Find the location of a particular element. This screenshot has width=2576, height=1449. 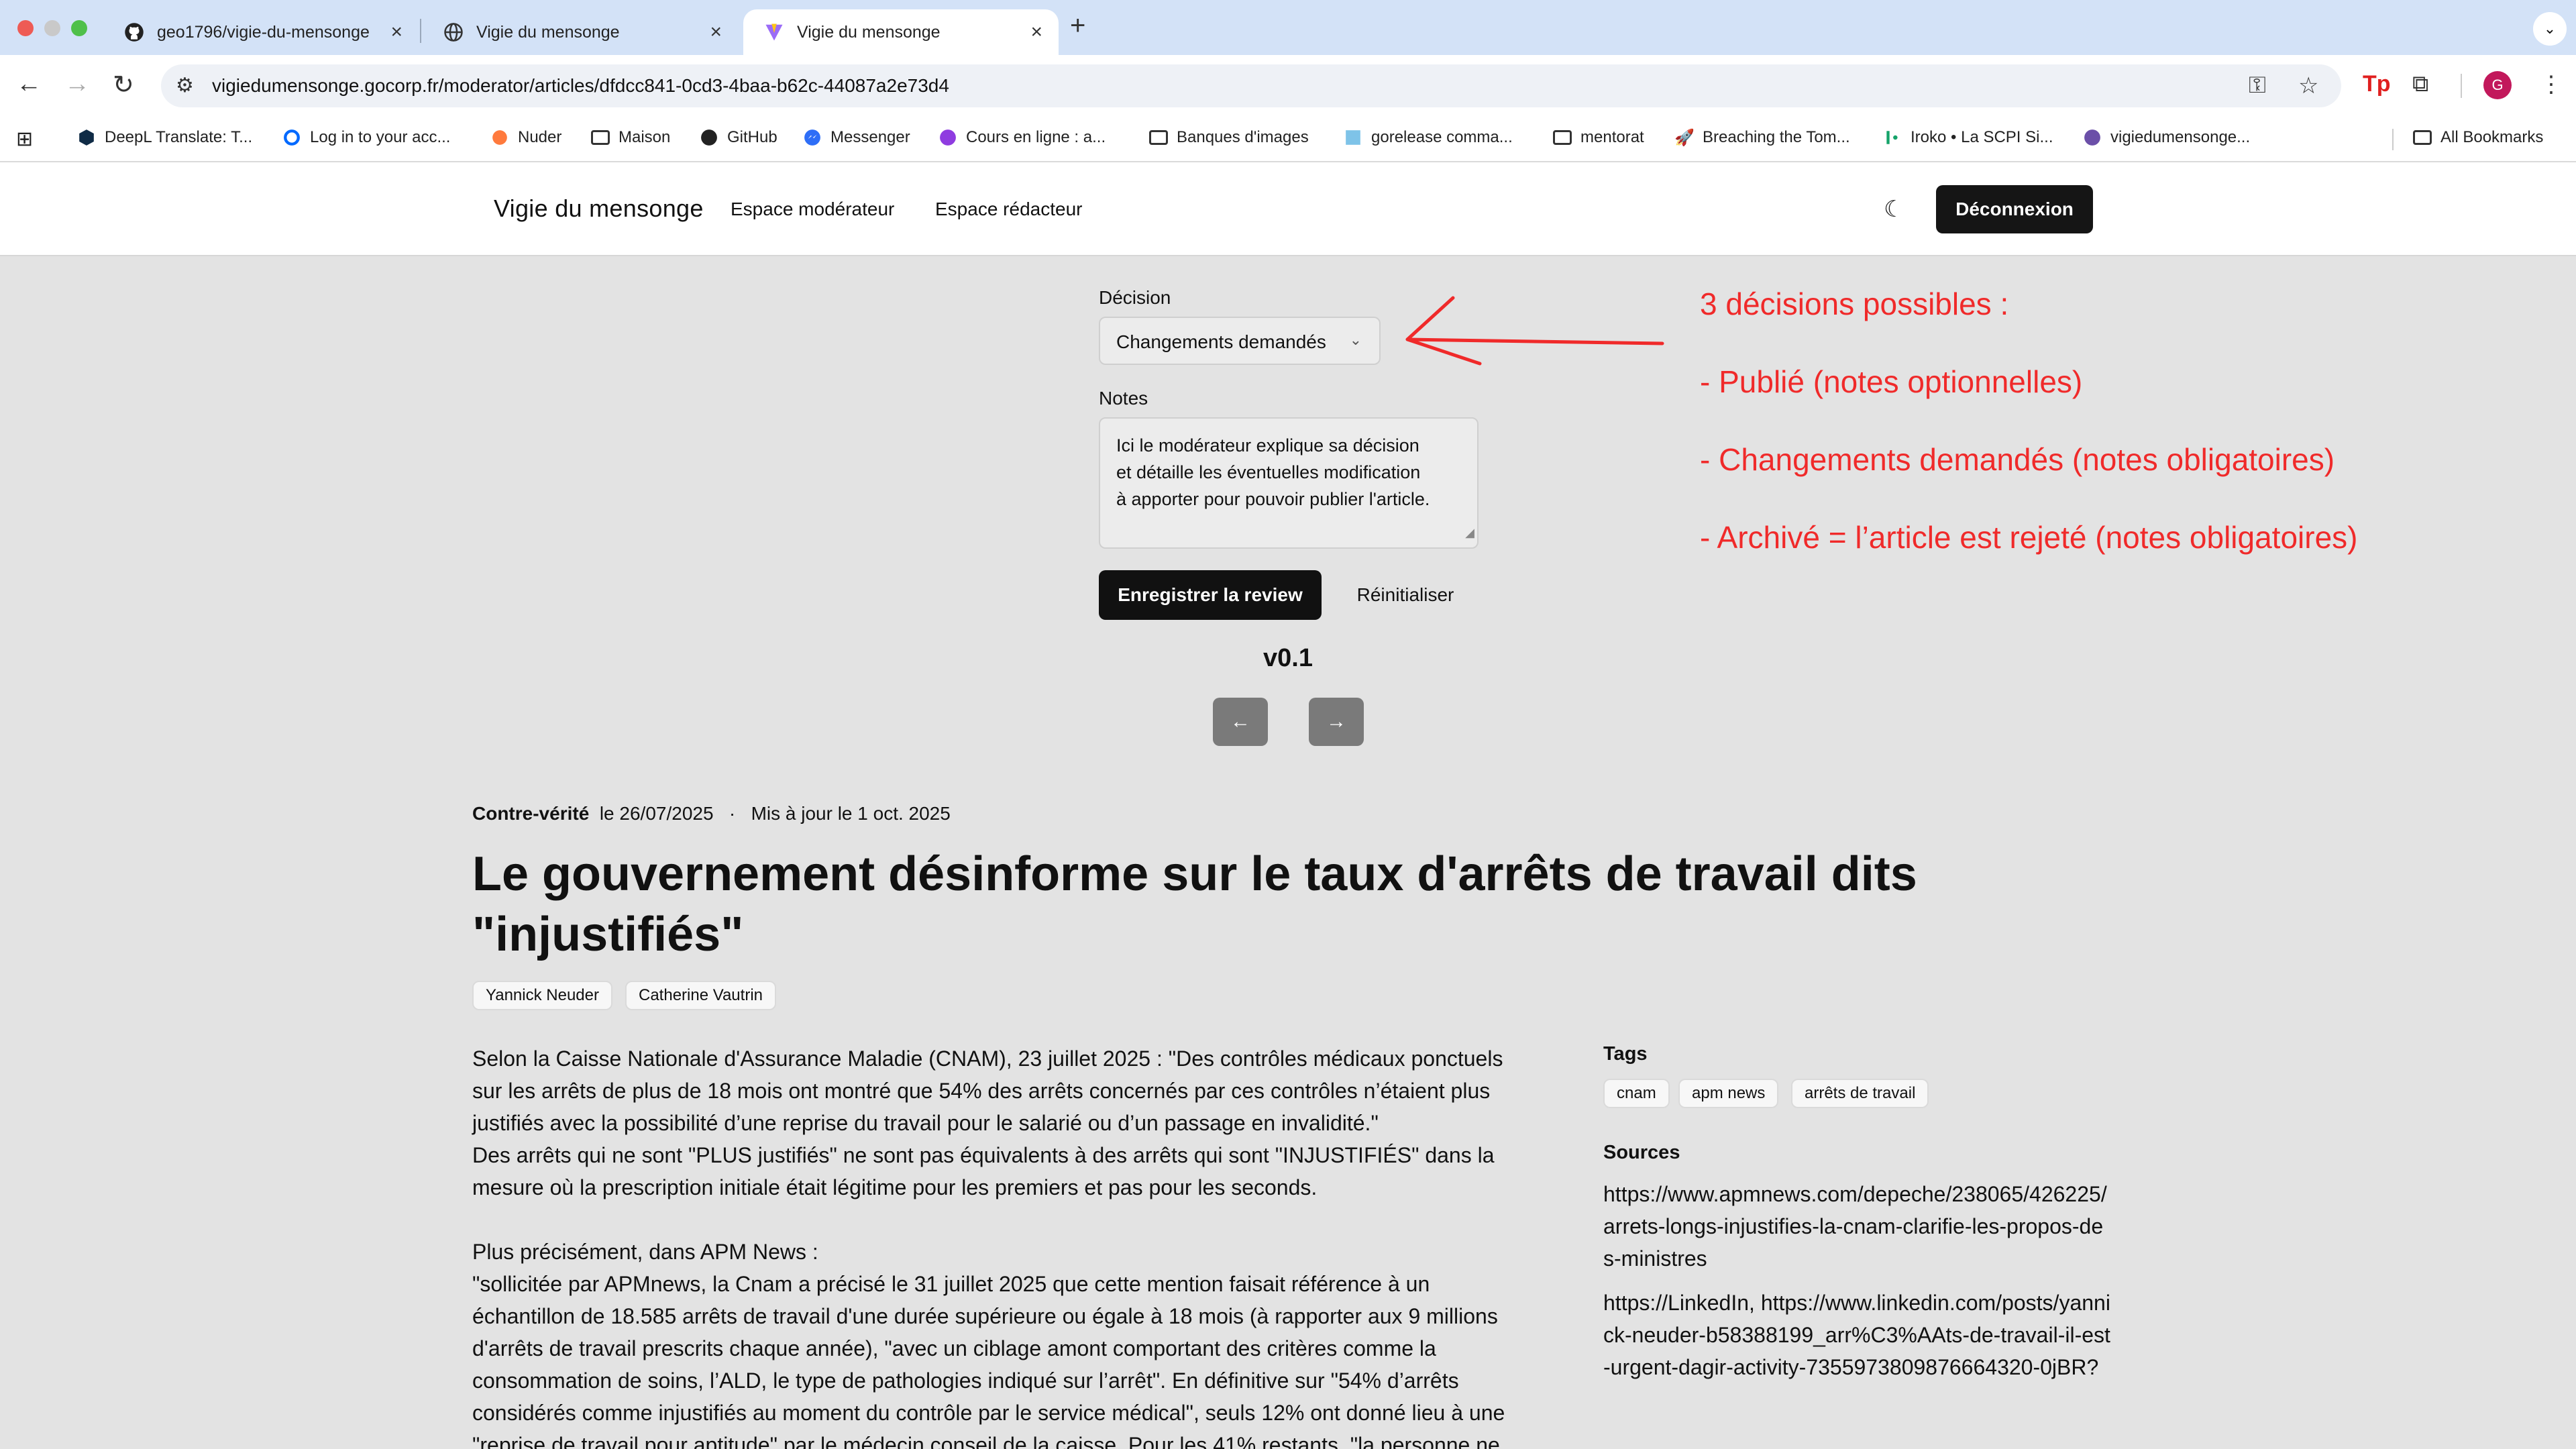

extensions-puzzle-icon: ⧉ is located at coordinates (2420, 84).